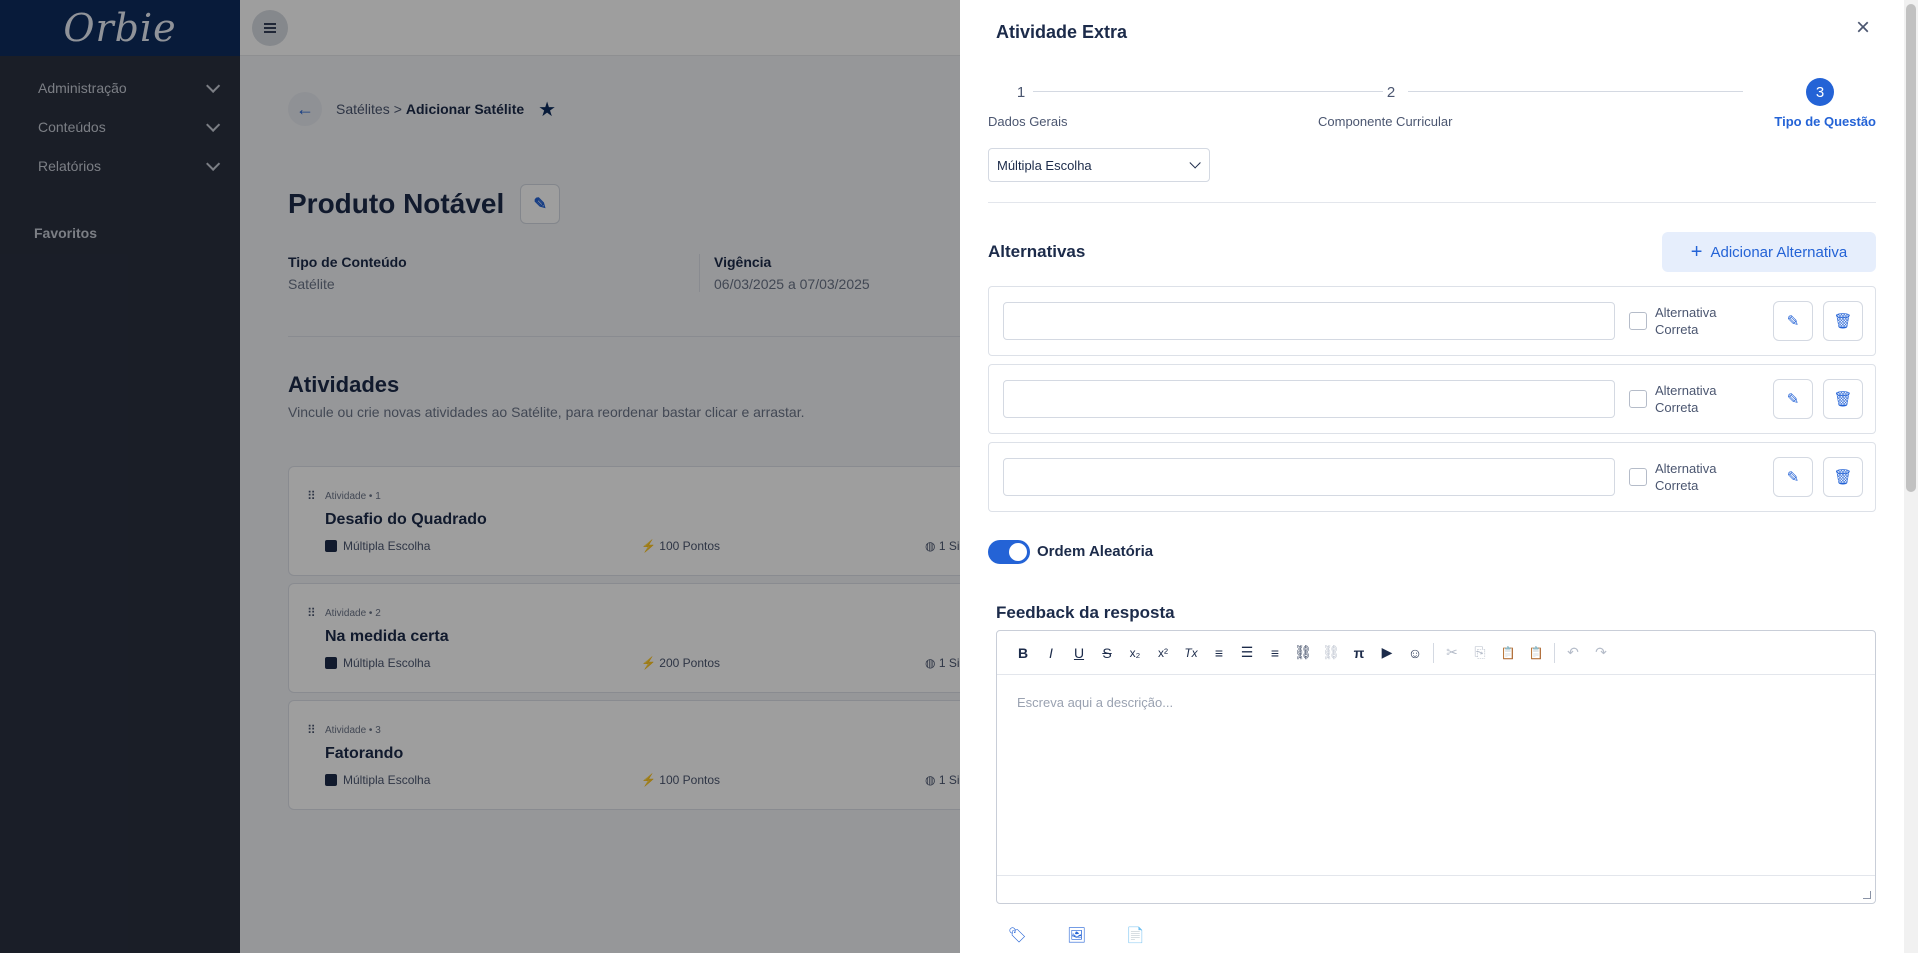 The image size is (1920, 953). Describe the element at coordinates (1573, 653) in the screenshot. I see `undo-icon: ↶` at that location.